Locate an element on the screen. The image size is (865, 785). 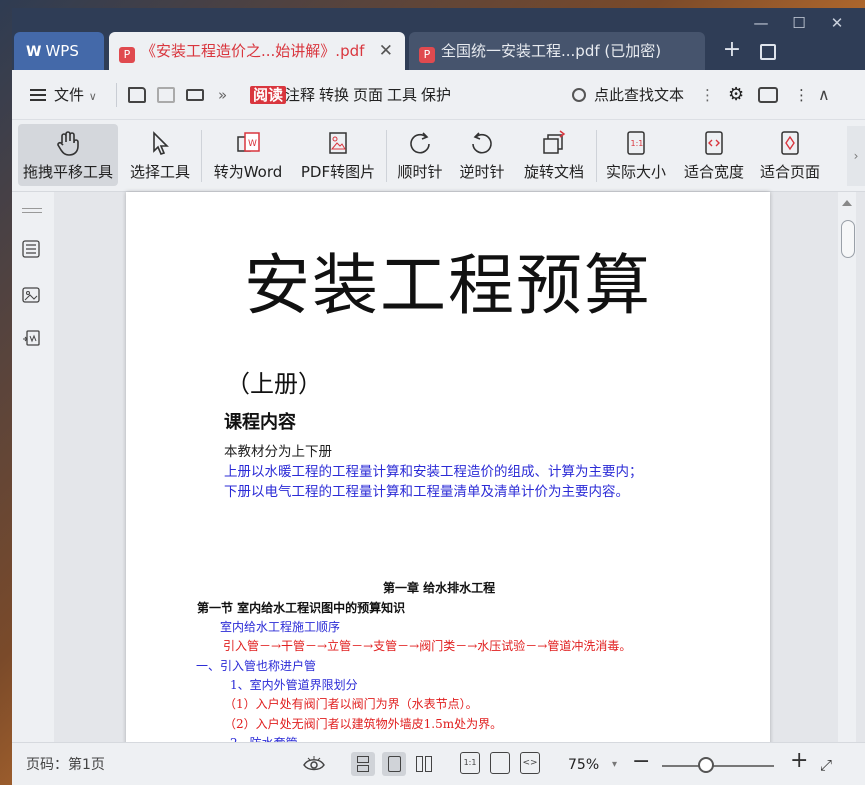
layout-continuous-icon is located at coordinates (363, 768).